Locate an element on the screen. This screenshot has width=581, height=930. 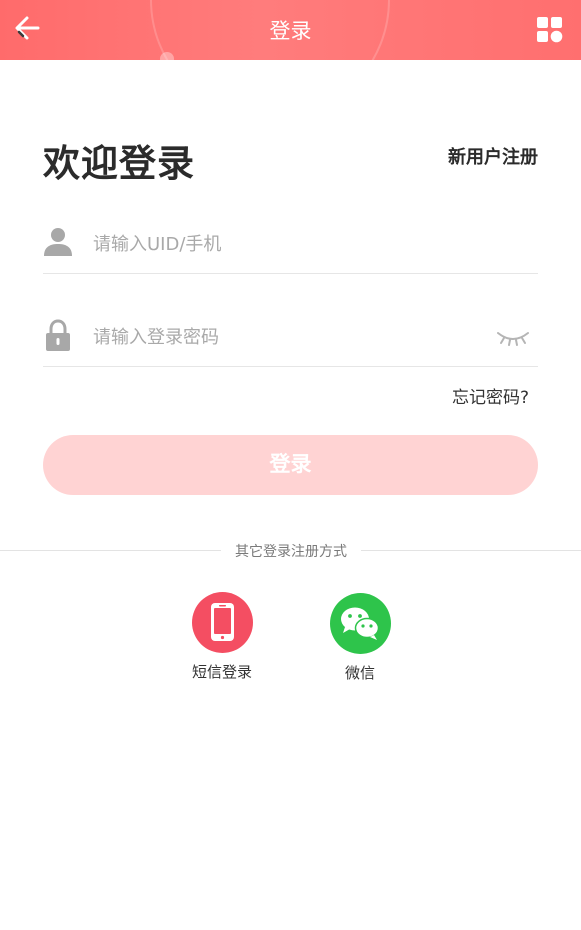
uid-input is located at coordinates (288, 244).